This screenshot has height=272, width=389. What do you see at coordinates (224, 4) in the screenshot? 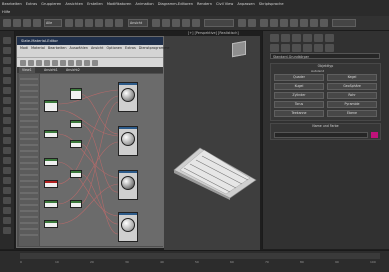
I see `menu-item-9: Civil View` at bounding box center [224, 4].